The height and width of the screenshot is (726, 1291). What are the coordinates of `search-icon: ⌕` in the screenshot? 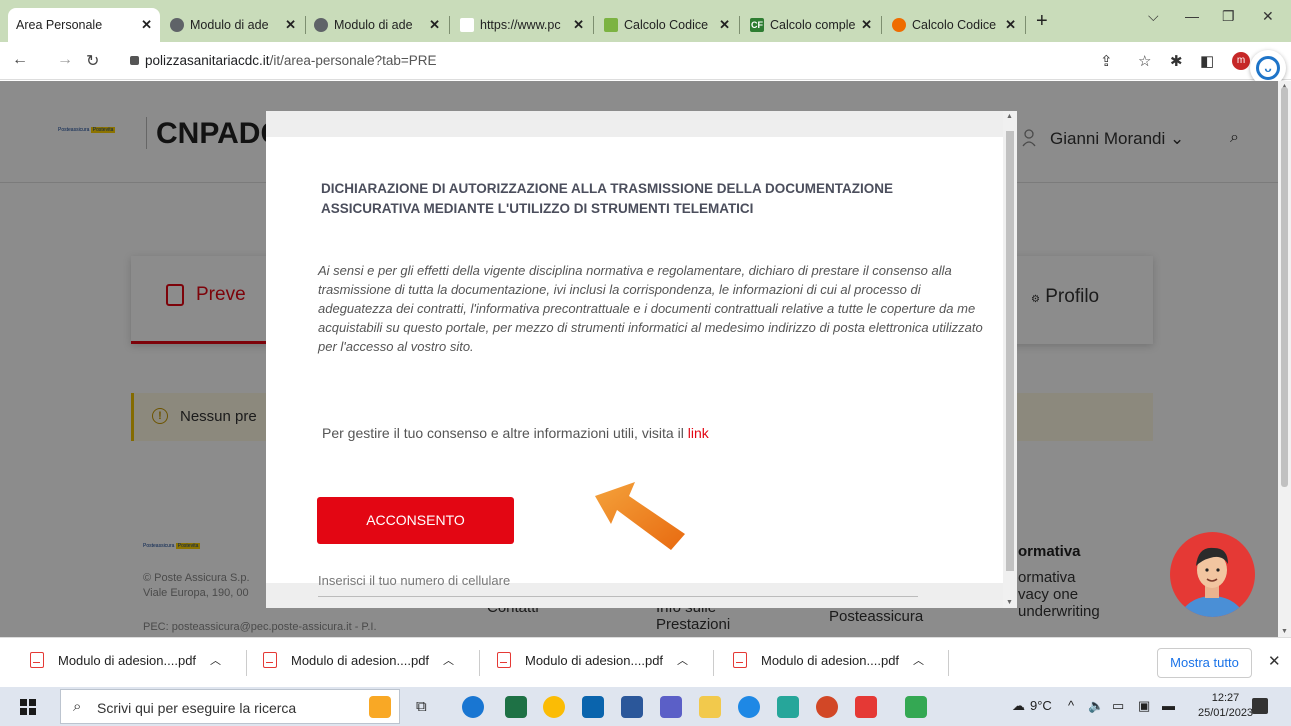 It's located at (77, 706).